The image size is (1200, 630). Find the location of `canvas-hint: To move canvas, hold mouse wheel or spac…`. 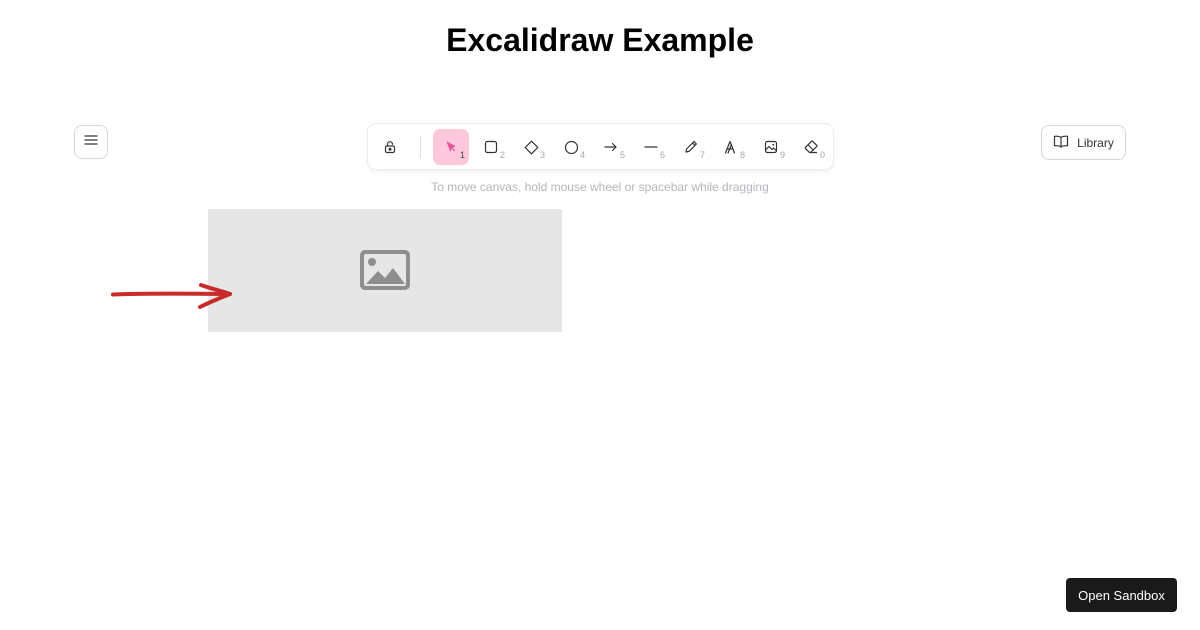

canvas-hint: To move canvas, hold mouse wheel or spac… is located at coordinates (600, 187).